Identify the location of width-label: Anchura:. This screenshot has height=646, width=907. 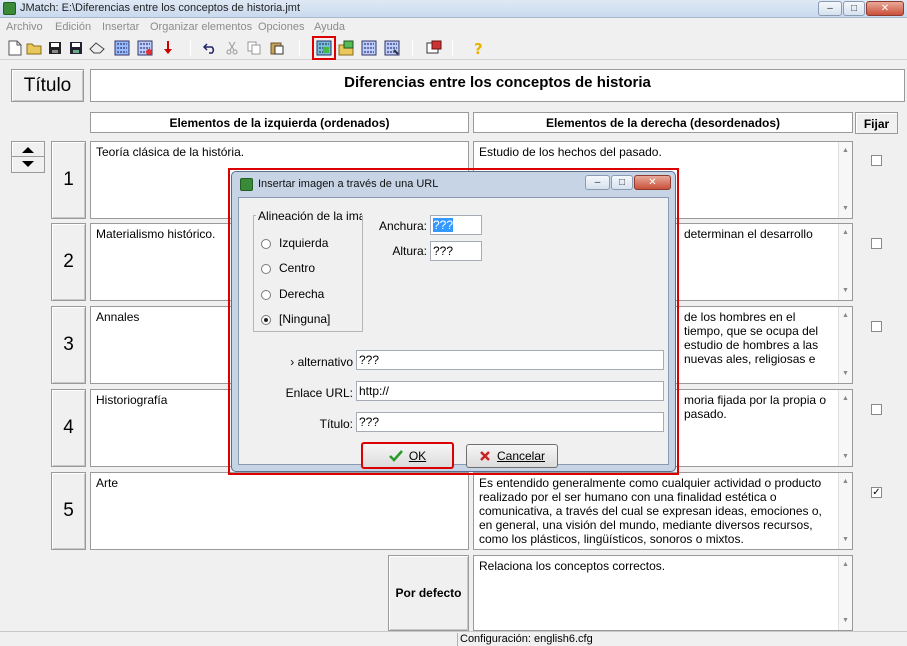
(402, 226).